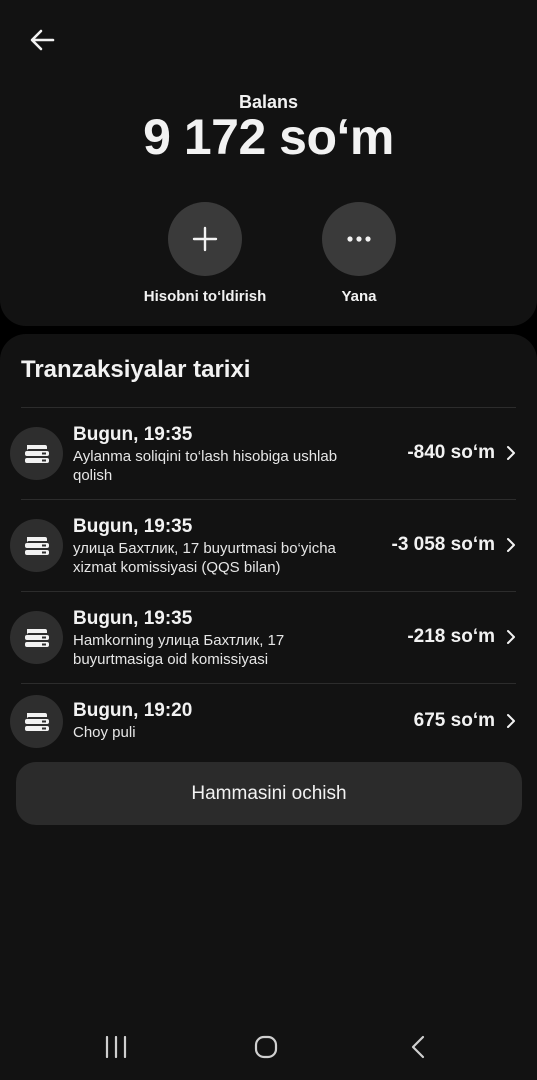  I want to click on transaction-description-line: Aylanma soliqini to‘lash hisobiga ushlab, so click(205, 456).